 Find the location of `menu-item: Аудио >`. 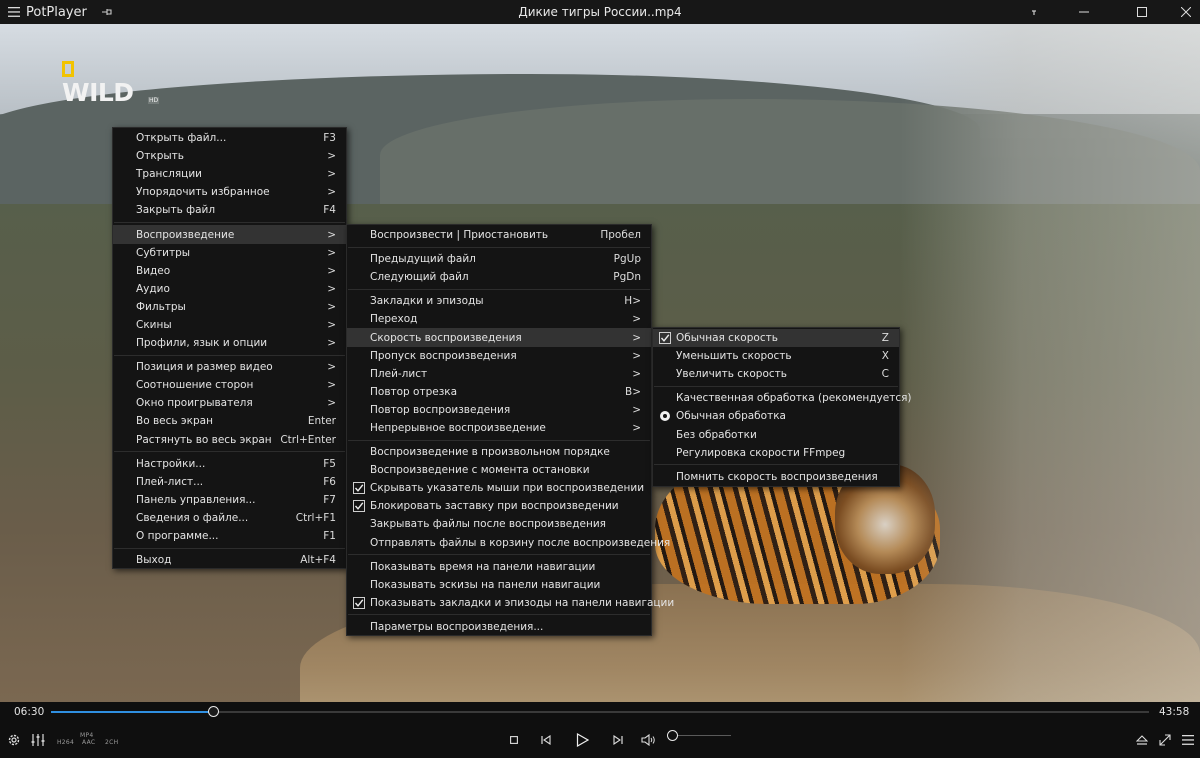

menu-item: Аудио > is located at coordinates (229, 289).